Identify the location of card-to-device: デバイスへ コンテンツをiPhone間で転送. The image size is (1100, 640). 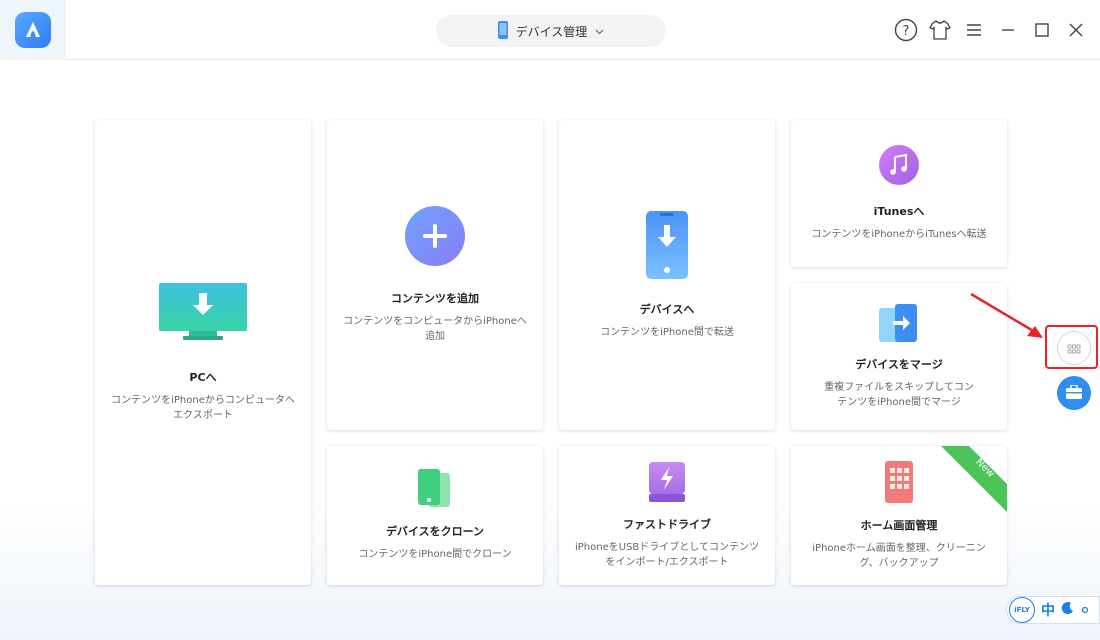
(667, 275).